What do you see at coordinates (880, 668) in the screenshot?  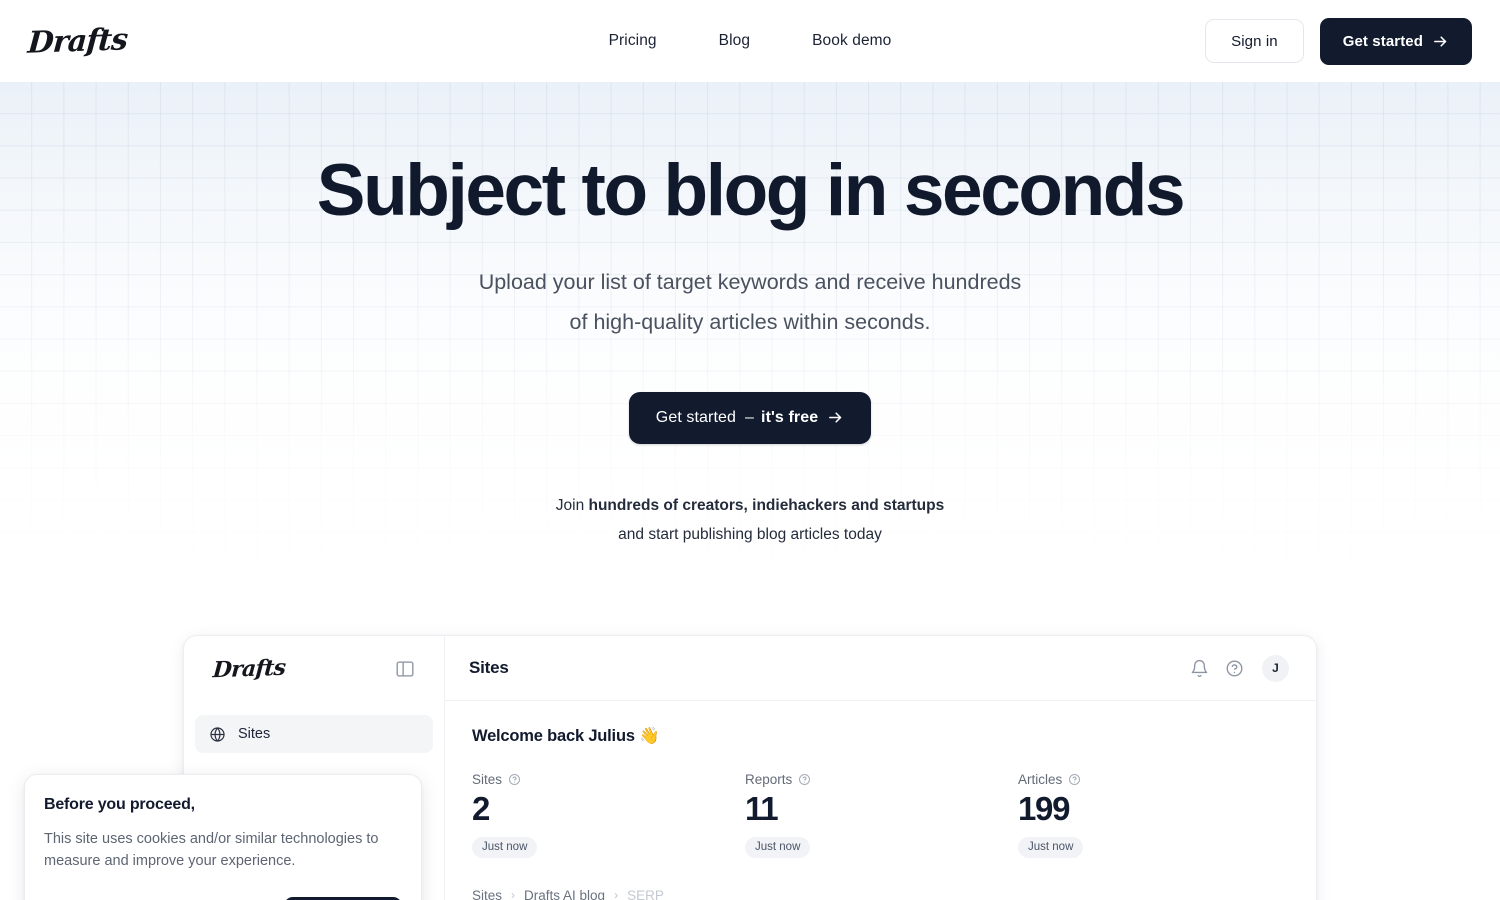 I see `app-header: Sites J` at bounding box center [880, 668].